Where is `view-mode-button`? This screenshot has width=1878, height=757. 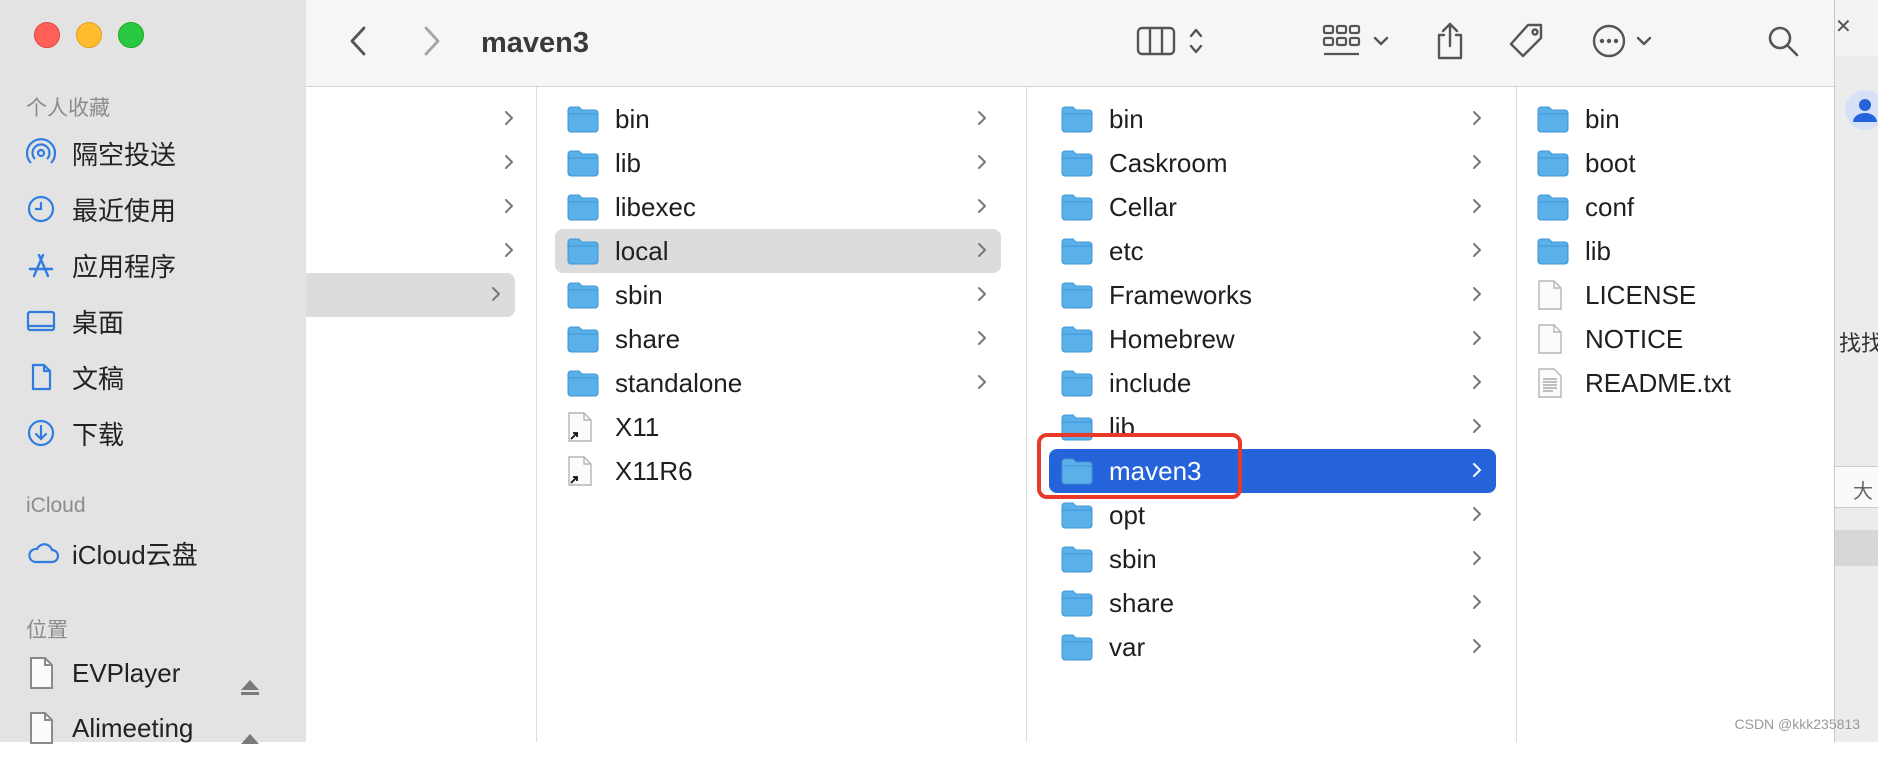
view-mode-button is located at coordinates (1170, 43).